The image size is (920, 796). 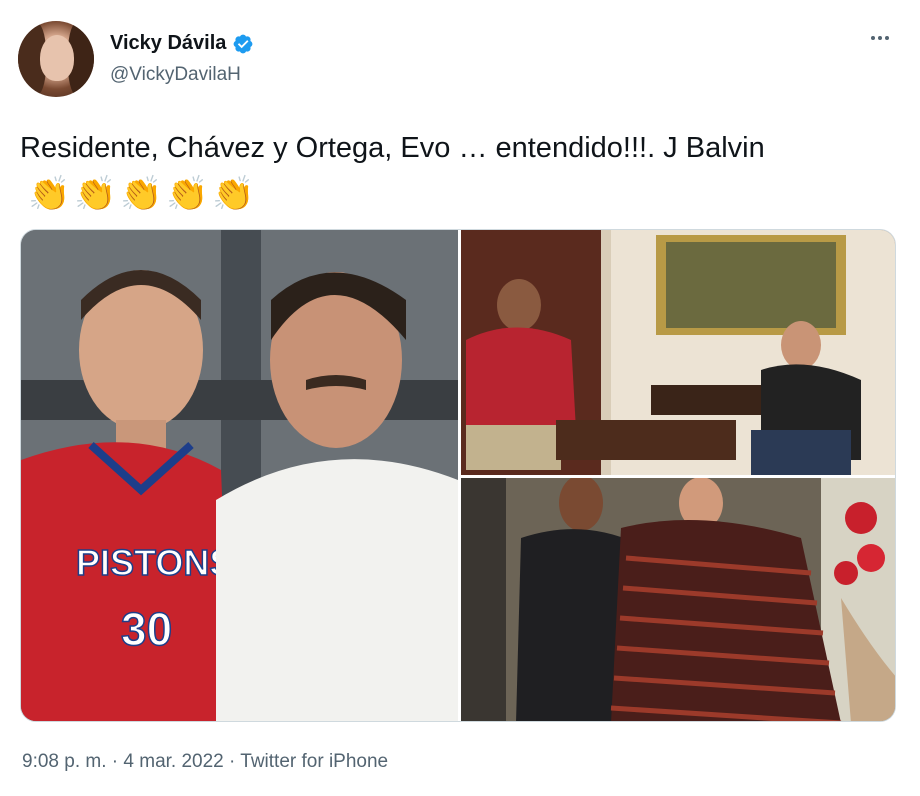 I want to click on verified-badge-icon, so click(x=243, y=43).